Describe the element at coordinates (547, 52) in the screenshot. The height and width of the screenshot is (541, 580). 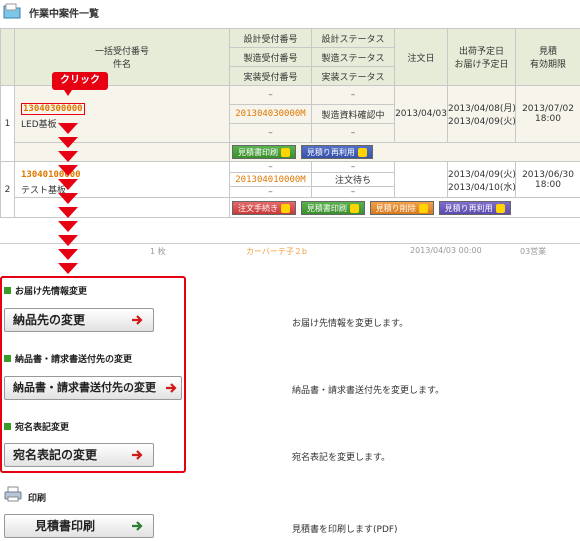
I see `col-head-estimate: 見積` at that location.